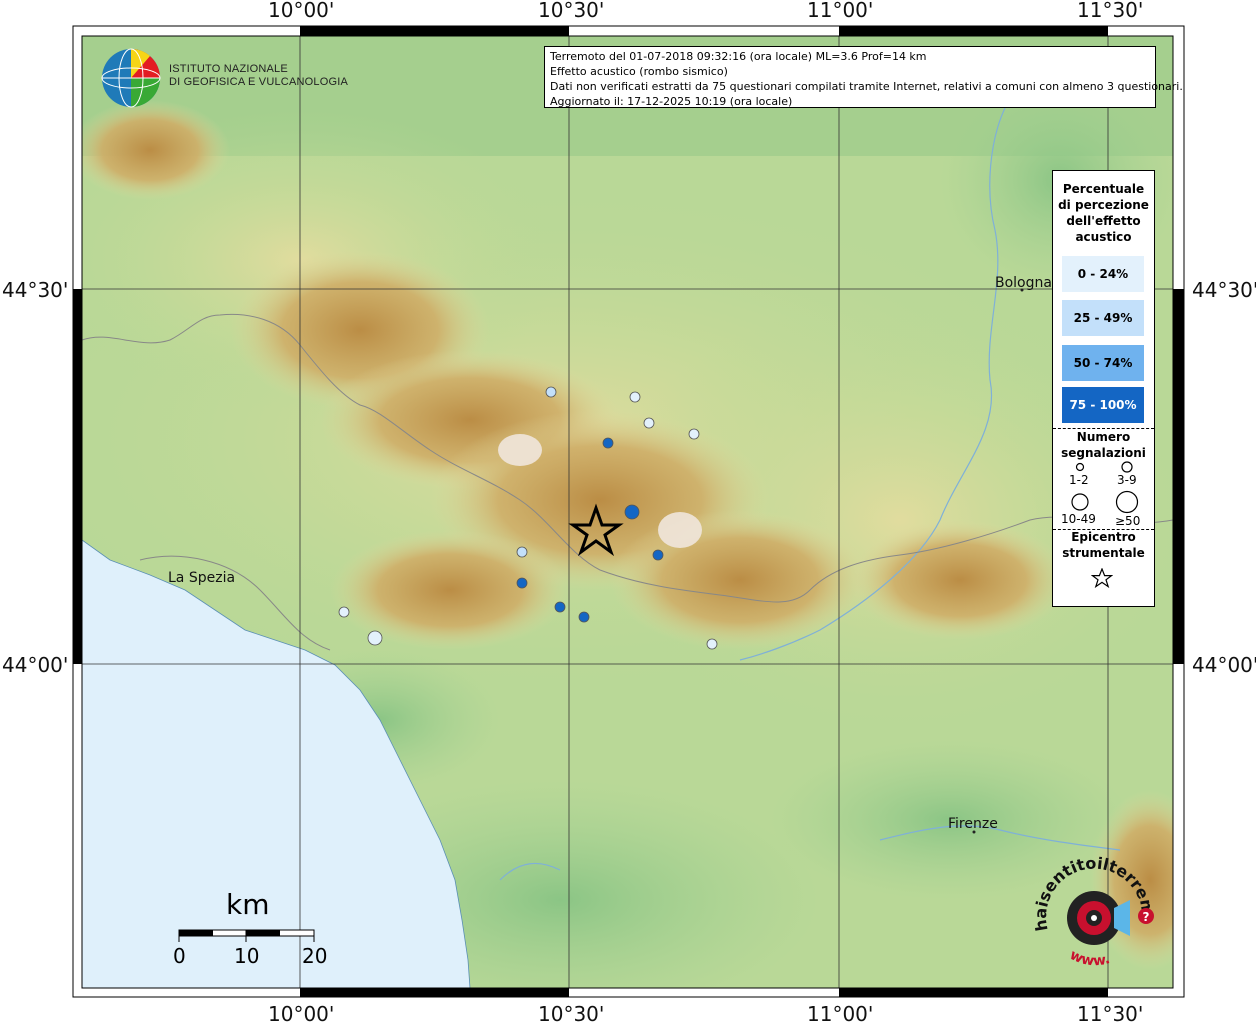  Describe the element at coordinates (1103, 221) in the screenshot. I see `legend-title-line: dell'effetto` at that location.